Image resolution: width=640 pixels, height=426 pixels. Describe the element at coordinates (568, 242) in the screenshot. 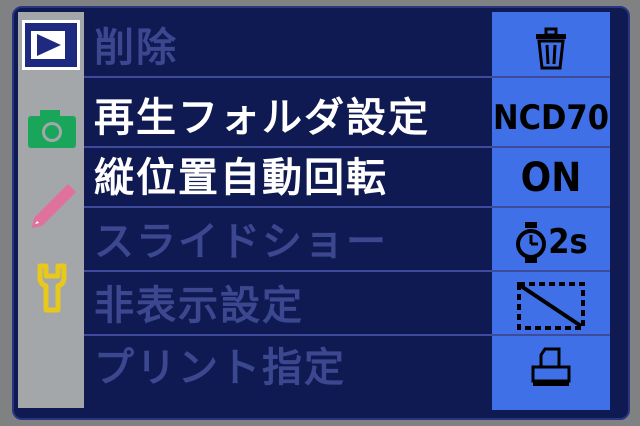

I see `slideshow-interval: 2s` at that location.